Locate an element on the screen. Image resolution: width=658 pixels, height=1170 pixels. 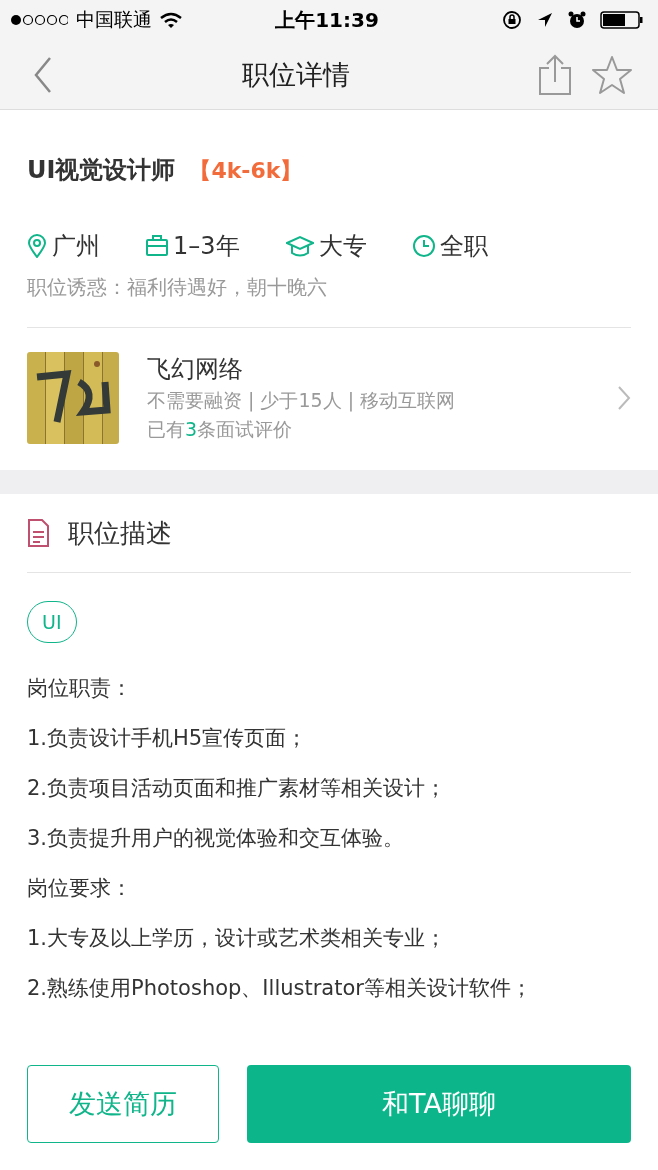
salary-range: 【4k-6k】 is located at coordinates (246, 171).